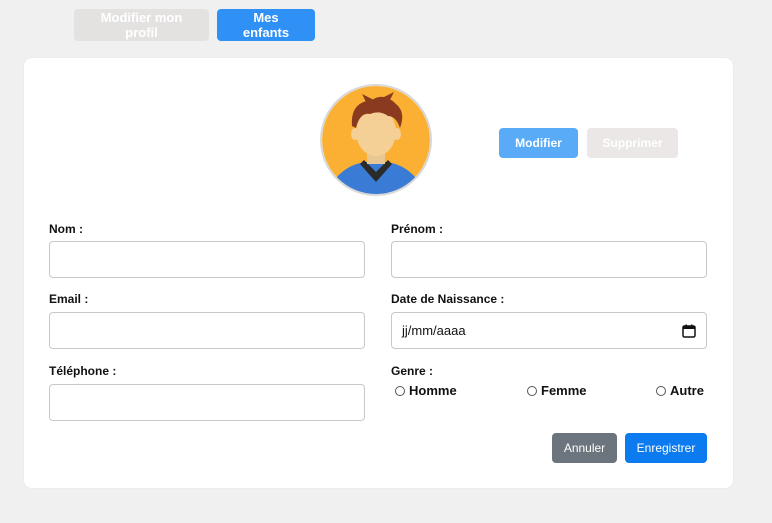  Describe the element at coordinates (207, 330) in the screenshot. I see `email-input` at that location.